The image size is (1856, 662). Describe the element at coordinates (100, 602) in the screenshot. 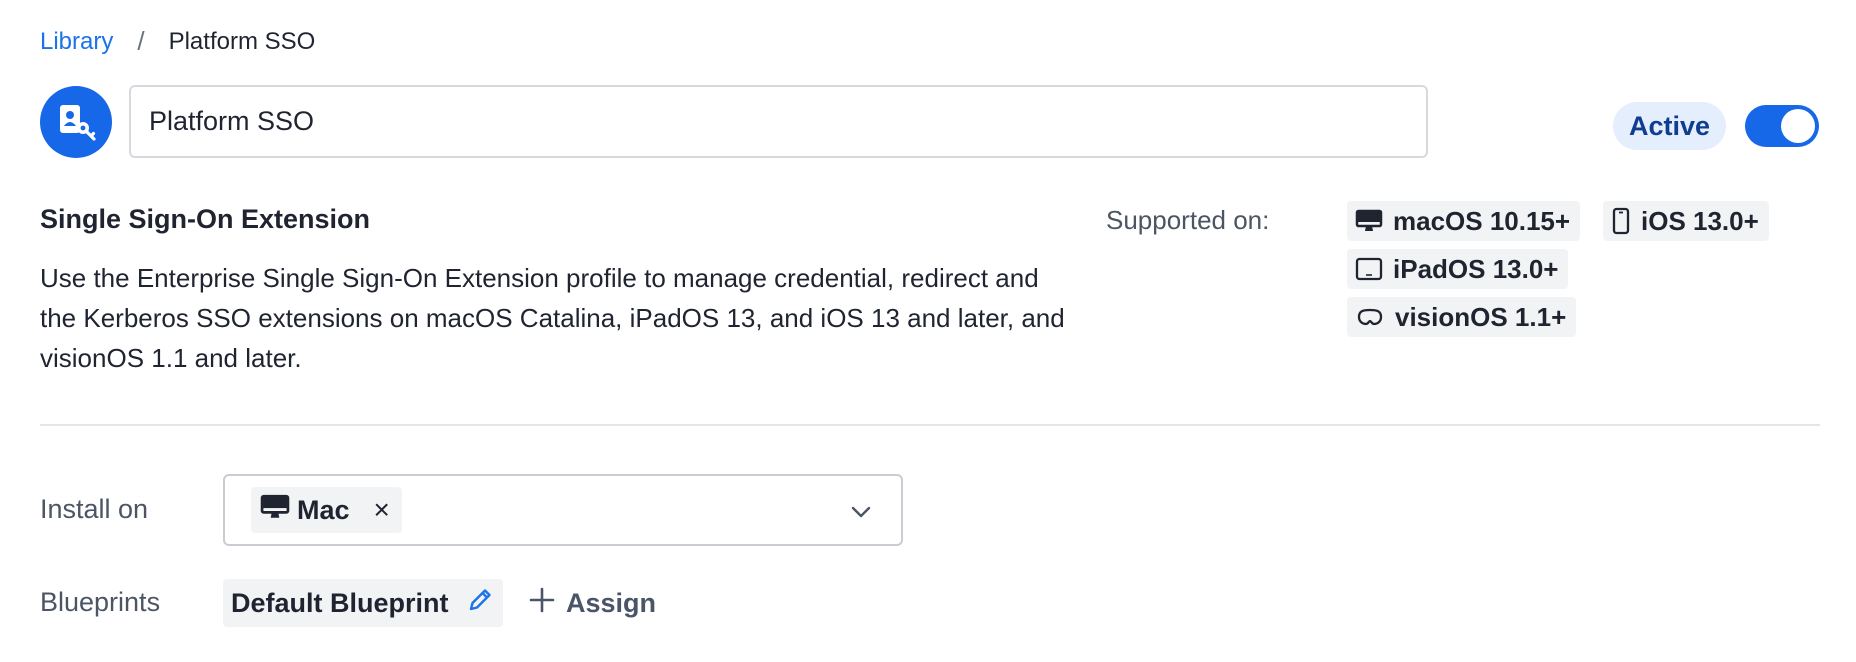

I see `blueprints-label: Blueprints` at that location.